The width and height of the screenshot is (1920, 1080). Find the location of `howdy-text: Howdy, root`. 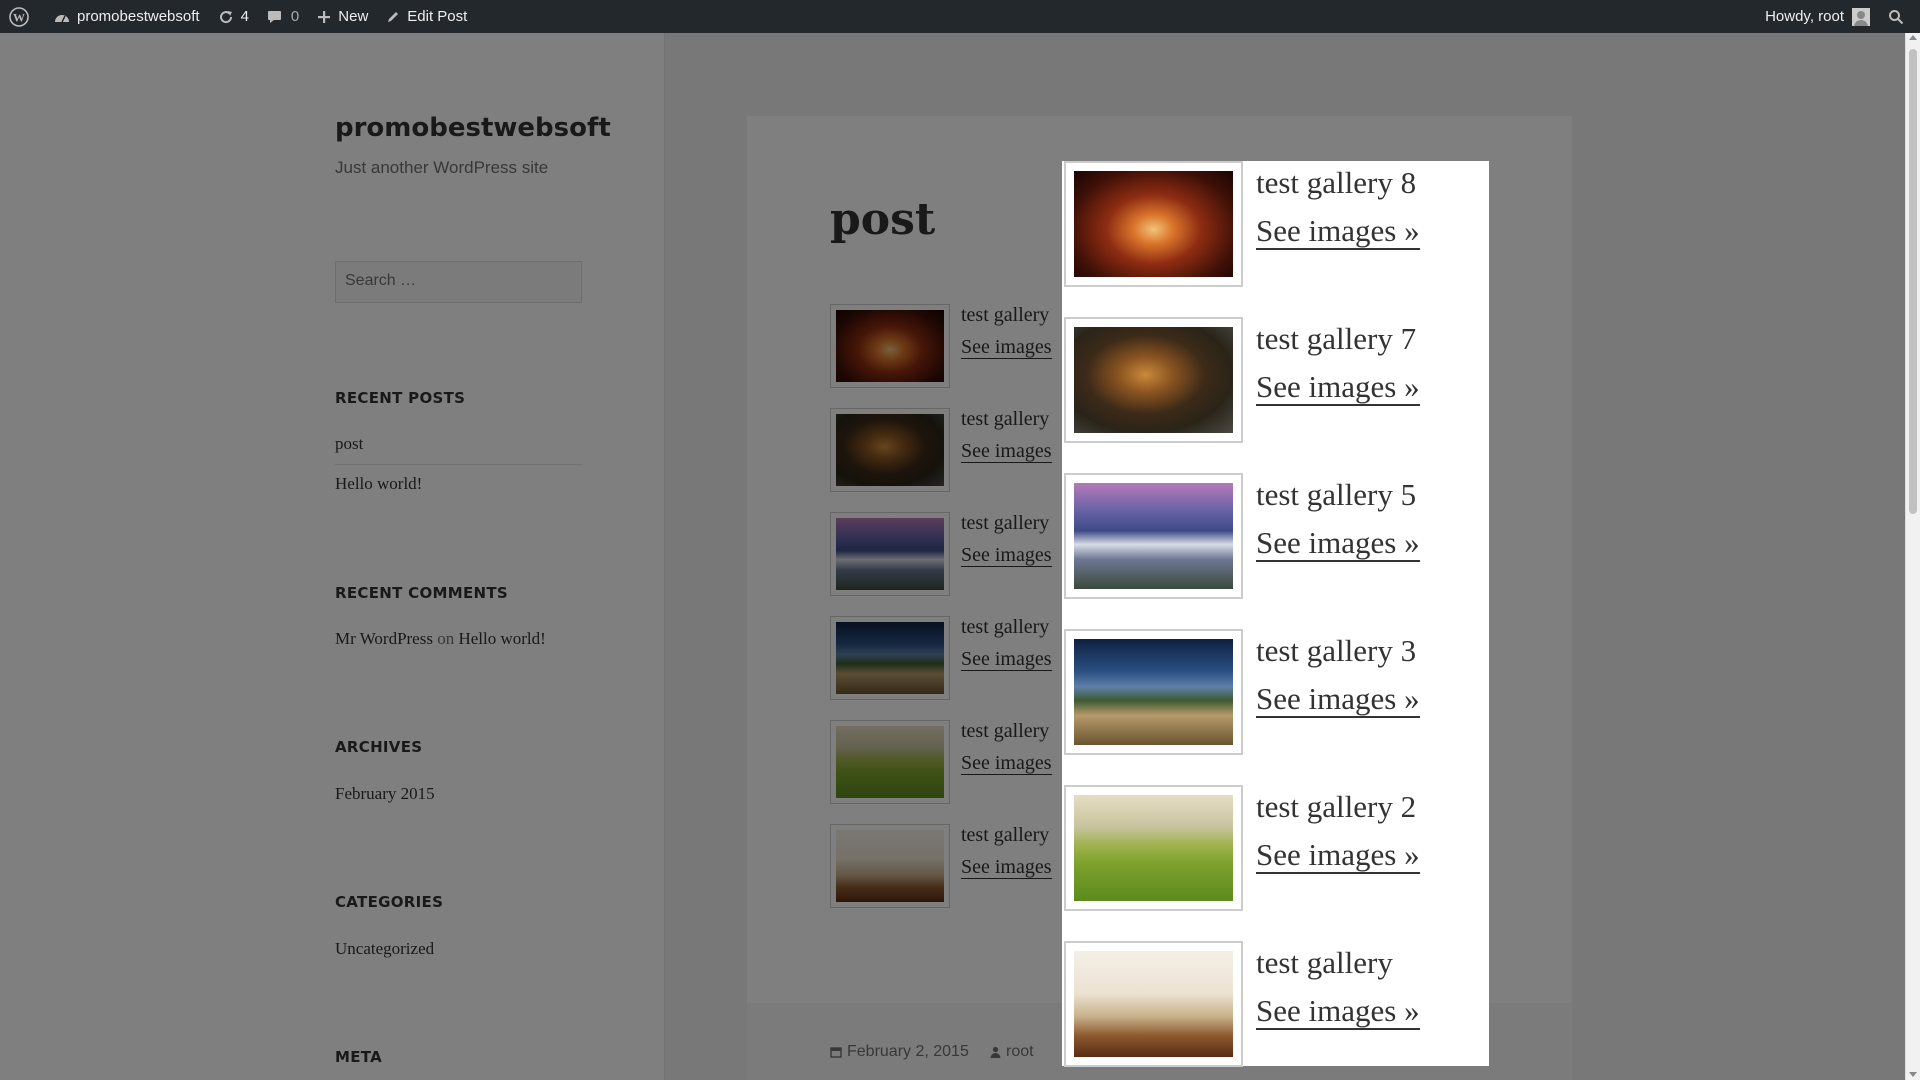

howdy-text: Howdy, root is located at coordinates (1804, 16).